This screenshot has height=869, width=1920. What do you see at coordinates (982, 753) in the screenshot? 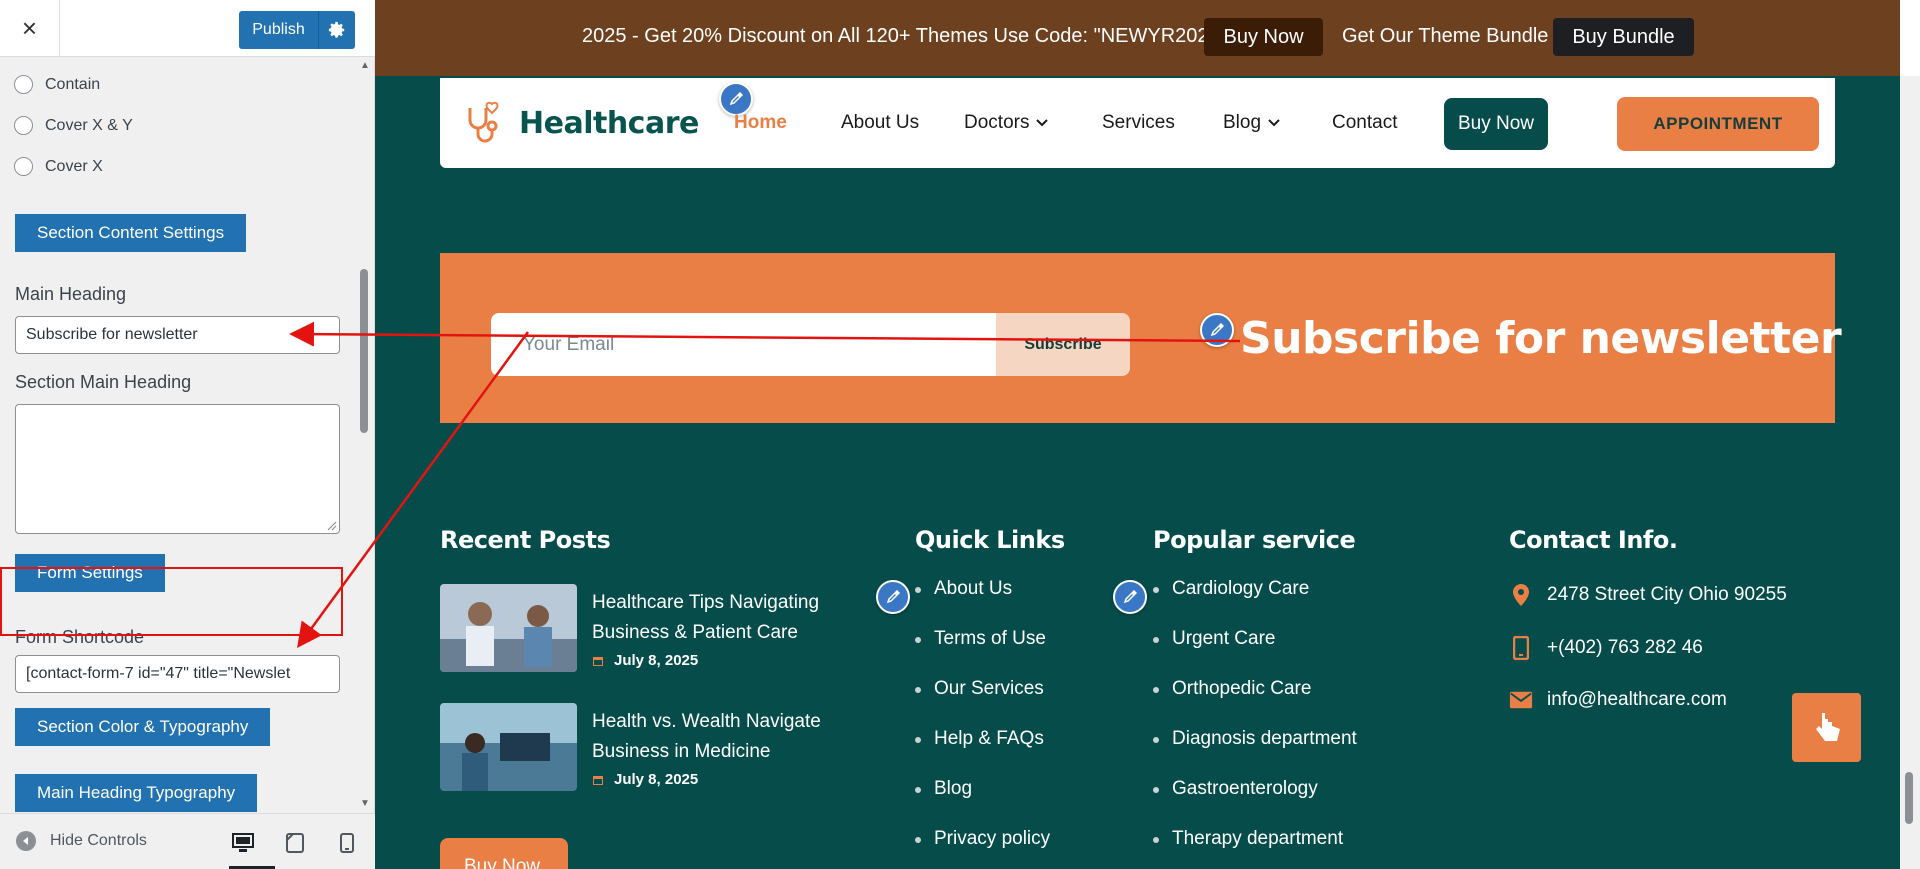
I see `quick-link-item: Help & FAQs` at bounding box center [982, 753].